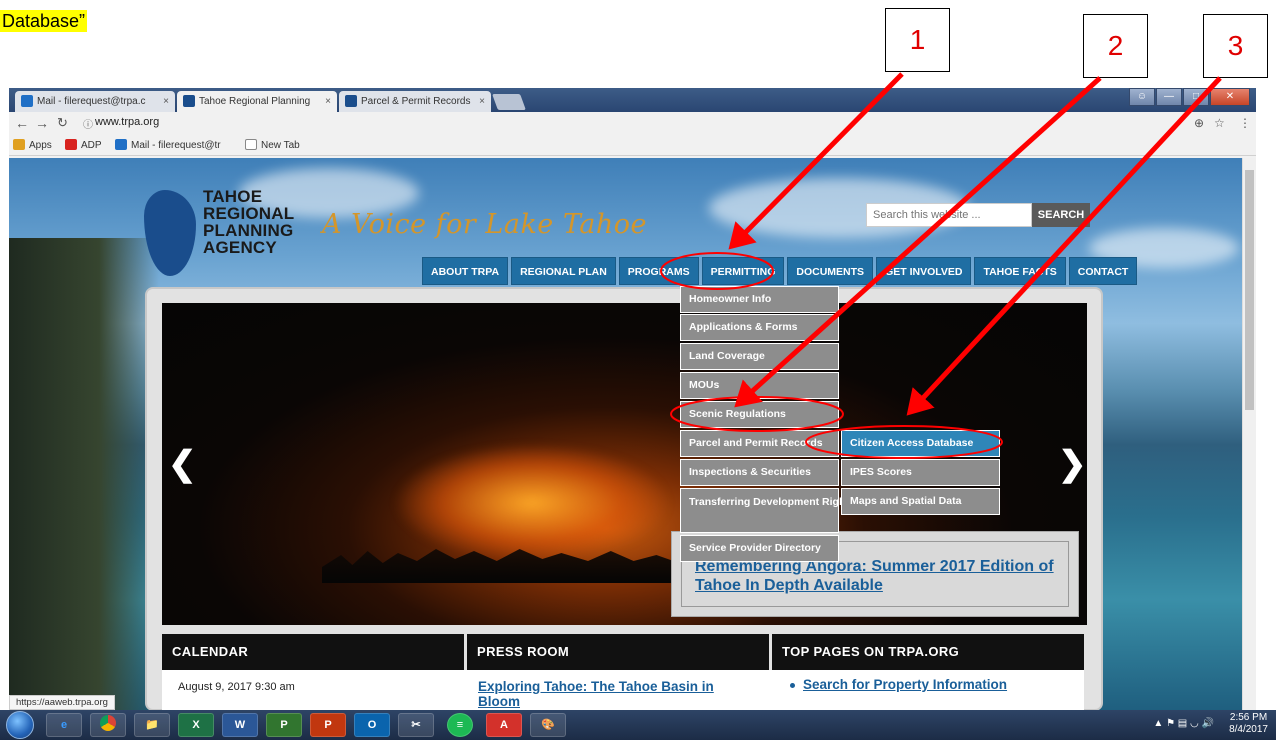  What do you see at coordinates (416, 725) in the screenshot?
I see `snipping-tool-icon: ✂` at bounding box center [416, 725].